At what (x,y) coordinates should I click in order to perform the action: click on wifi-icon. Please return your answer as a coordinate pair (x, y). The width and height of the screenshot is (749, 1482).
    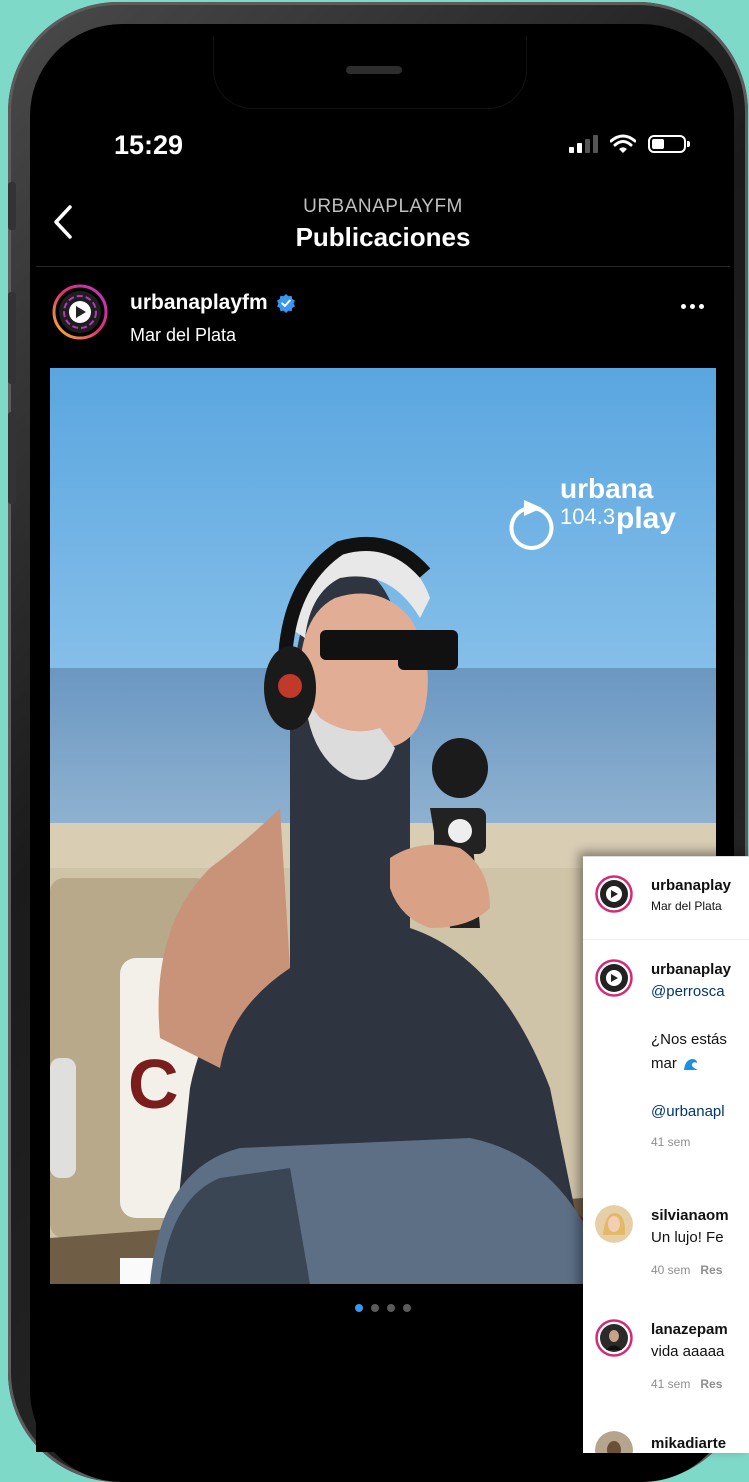
    Looking at the image, I should click on (623, 143).